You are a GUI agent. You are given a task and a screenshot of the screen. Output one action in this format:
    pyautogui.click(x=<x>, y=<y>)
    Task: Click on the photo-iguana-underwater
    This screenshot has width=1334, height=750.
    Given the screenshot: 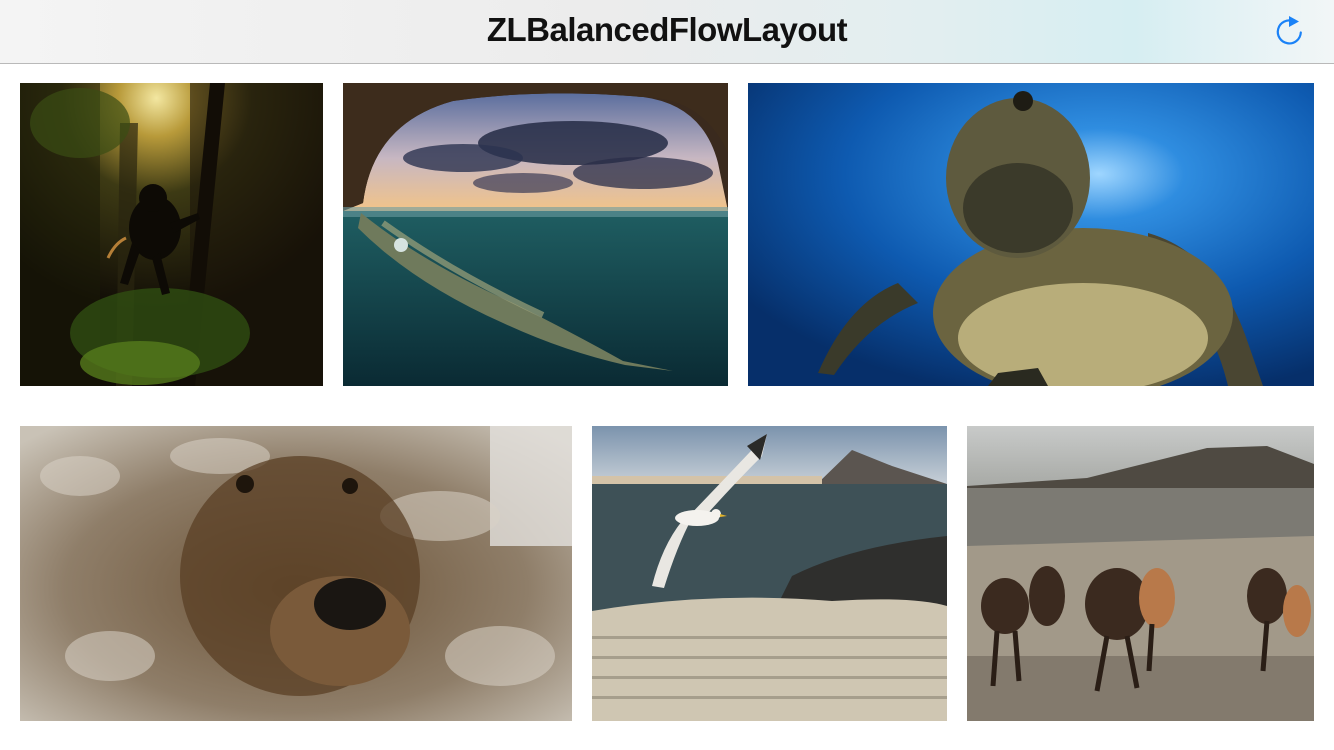 What is the action you would take?
    pyautogui.click(x=535, y=234)
    